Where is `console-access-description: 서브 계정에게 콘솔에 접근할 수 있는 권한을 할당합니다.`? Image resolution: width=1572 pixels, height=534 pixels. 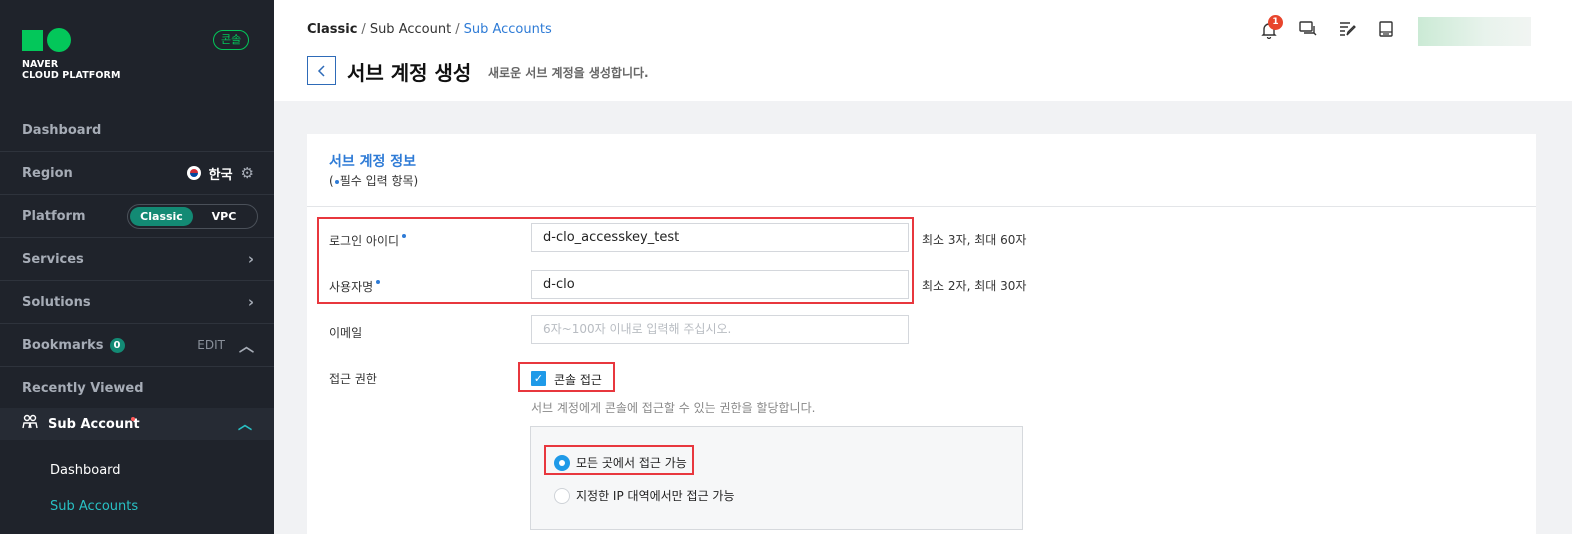 console-access-description: 서브 계정에게 콘솔에 접근할 수 있는 권한을 할당합니다. is located at coordinates (673, 408).